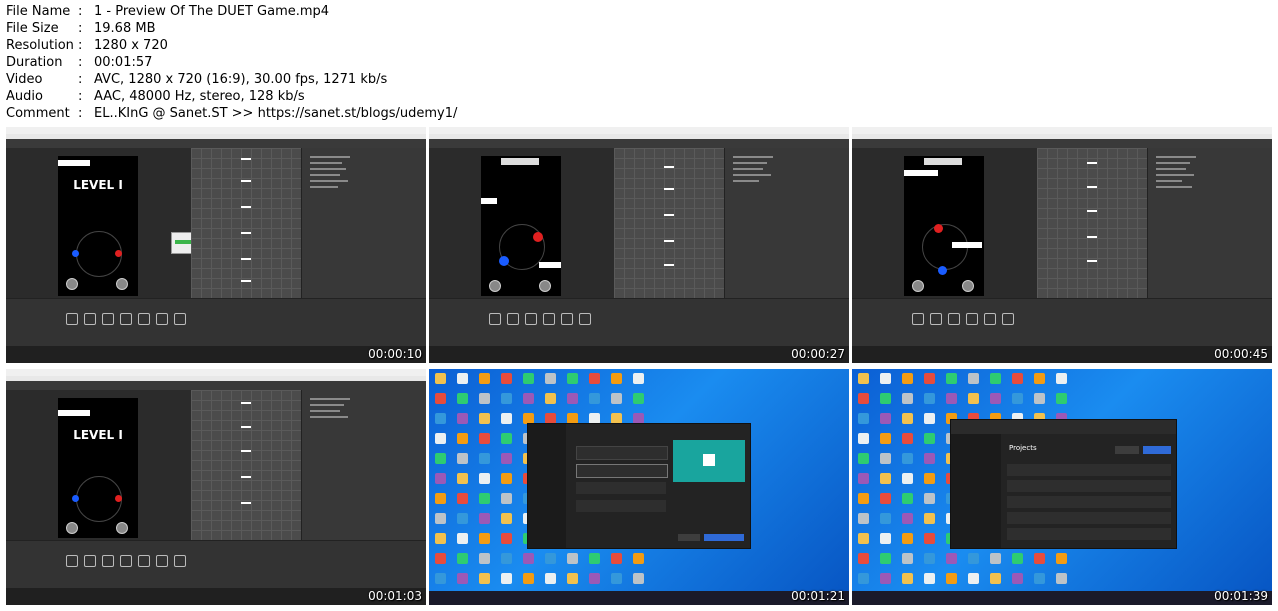  What do you see at coordinates (621, 506) in the screenshot?
I see `template-item` at bounding box center [621, 506].